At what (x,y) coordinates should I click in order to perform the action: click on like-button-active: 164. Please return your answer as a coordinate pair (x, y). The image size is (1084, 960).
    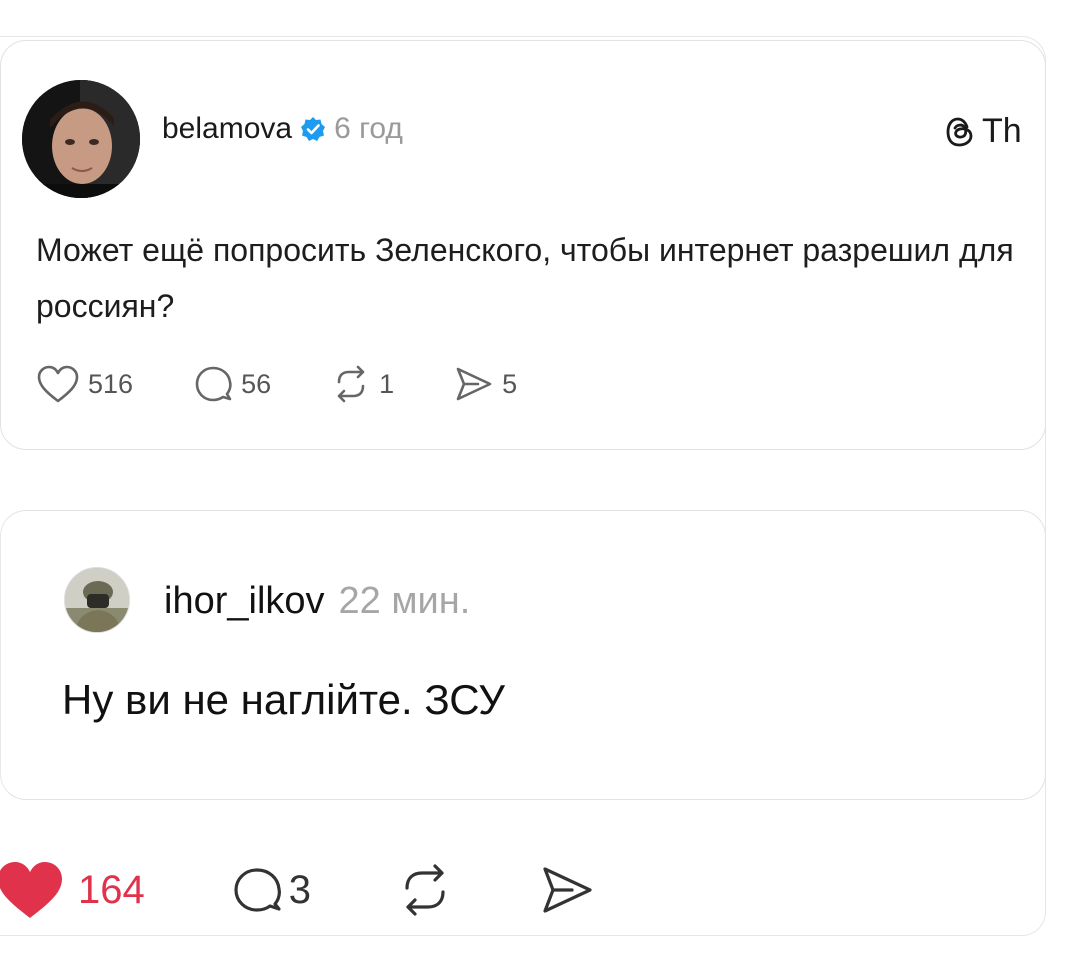
    Looking at the image, I should click on (72, 890).